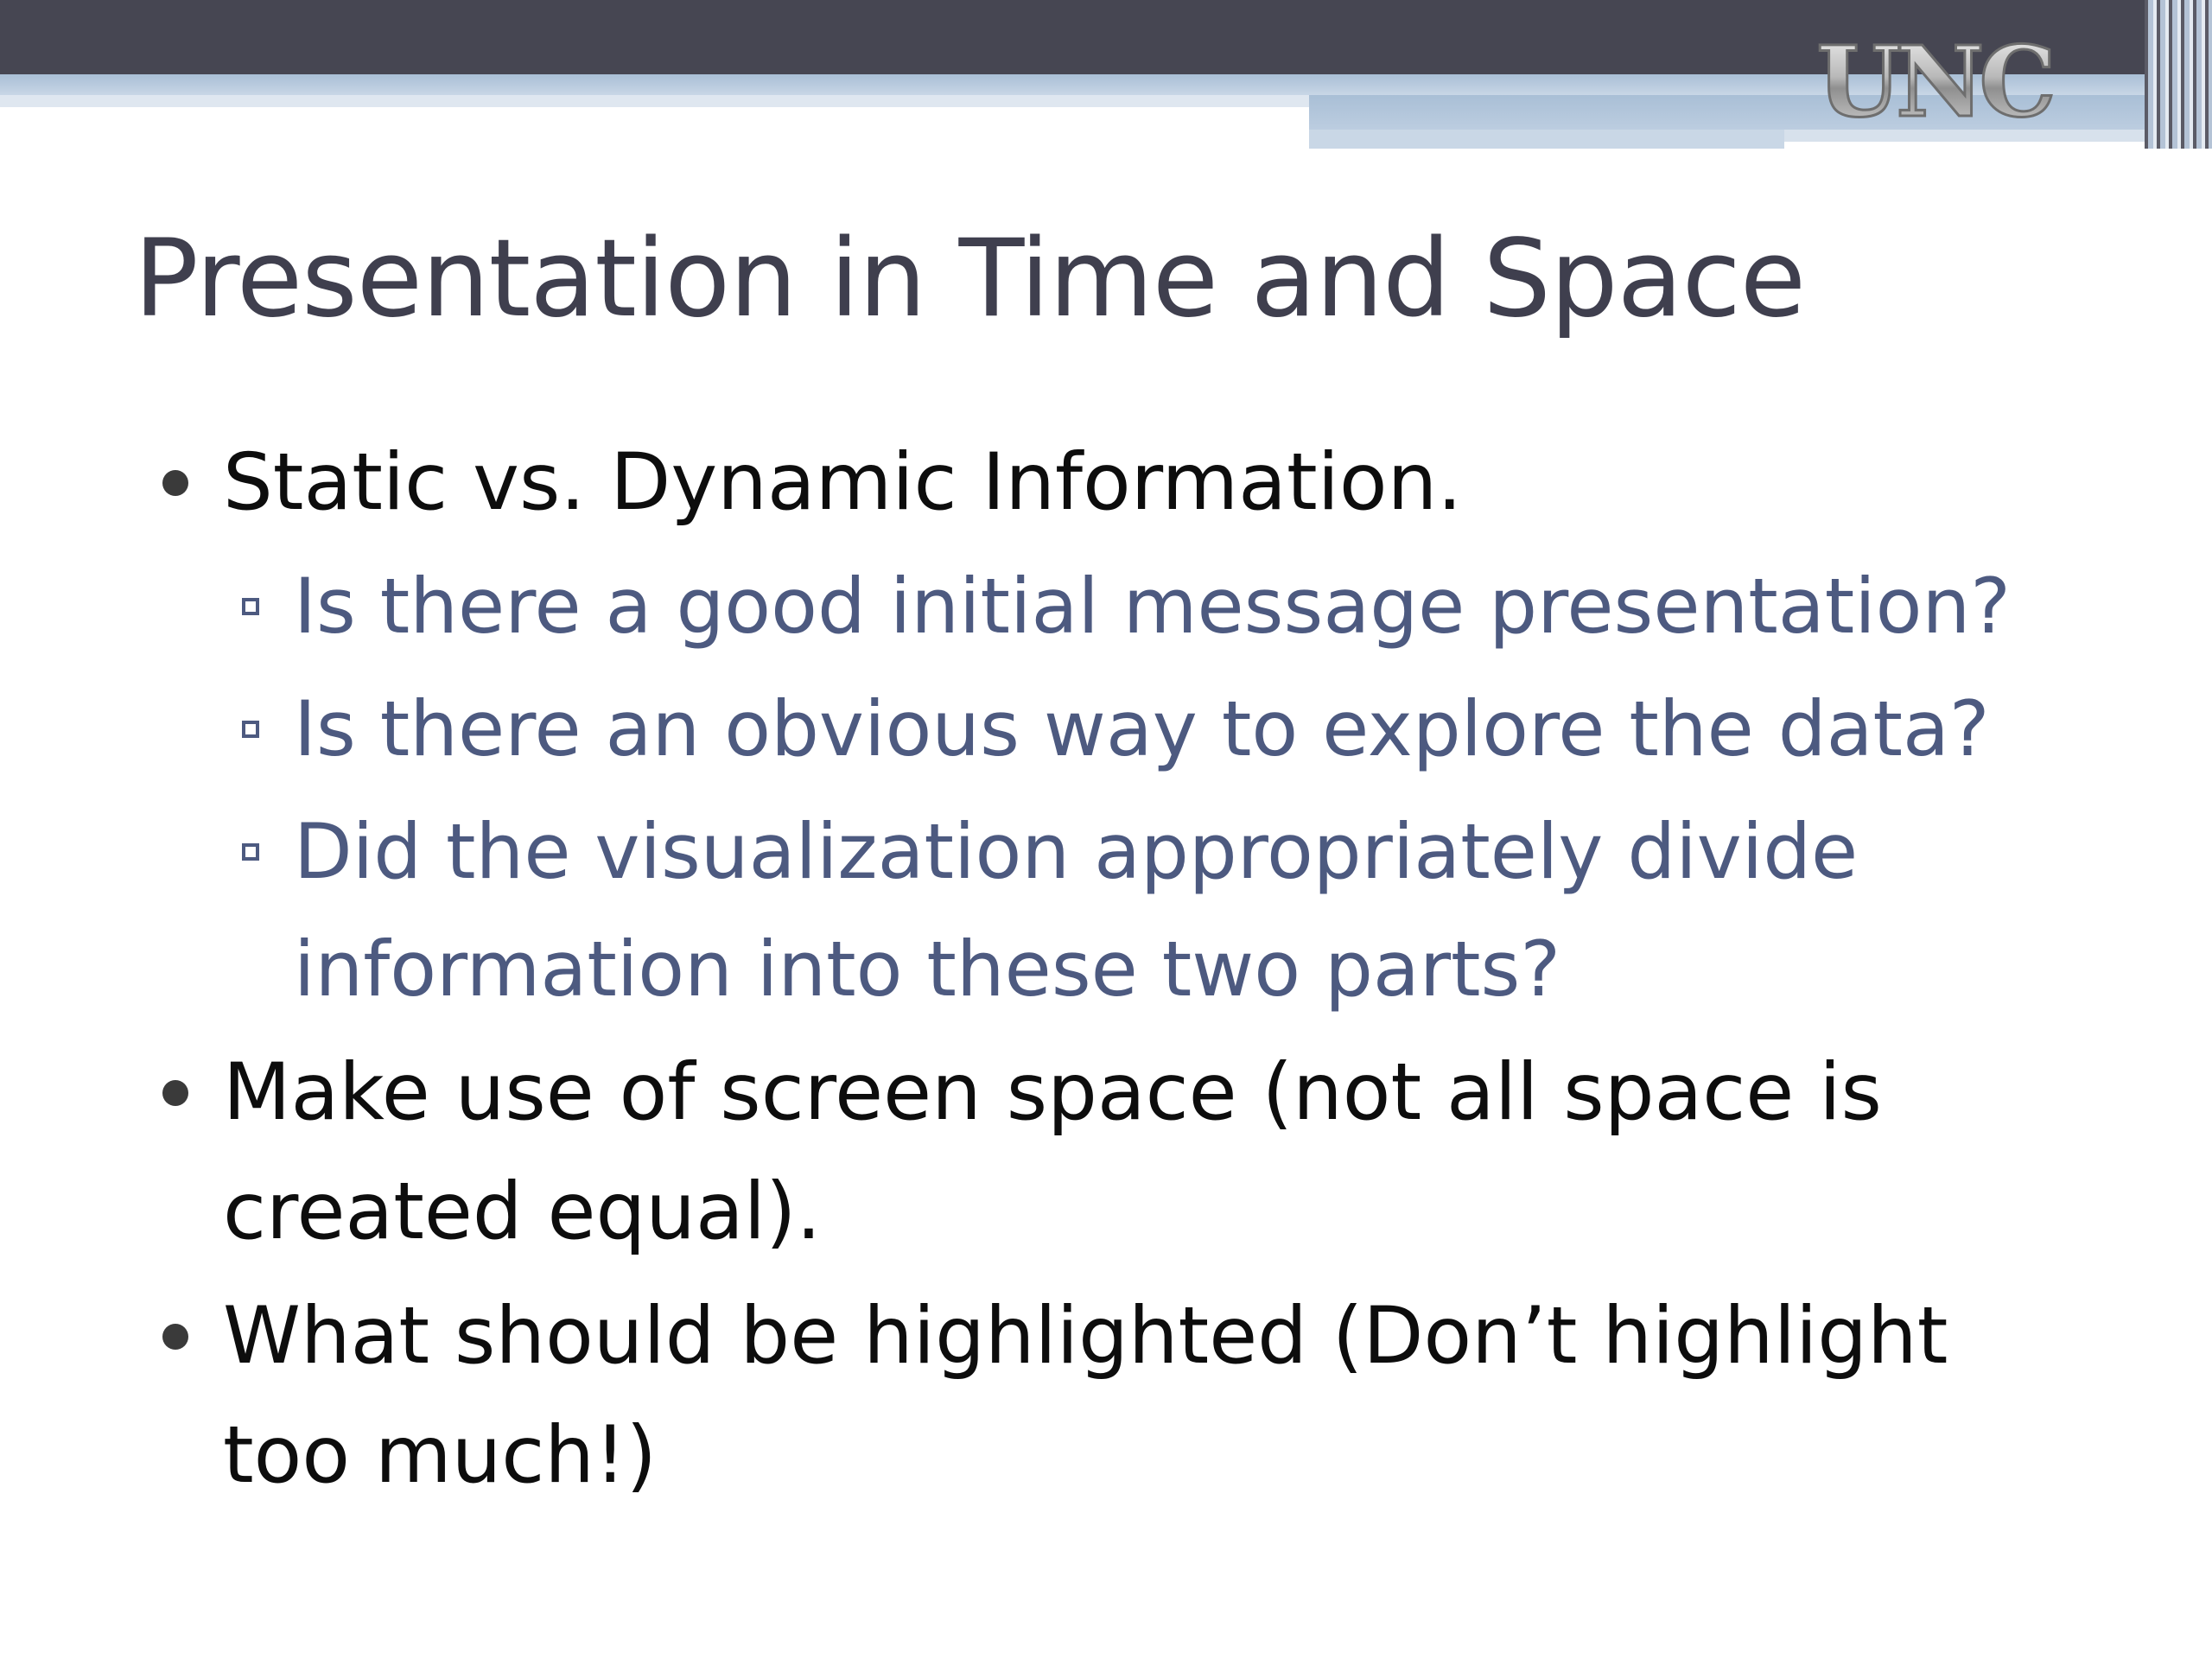 The image size is (2212, 1659). What do you see at coordinates (1546, 139) in the screenshot?
I see `header-band-step-thin` at bounding box center [1546, 139].